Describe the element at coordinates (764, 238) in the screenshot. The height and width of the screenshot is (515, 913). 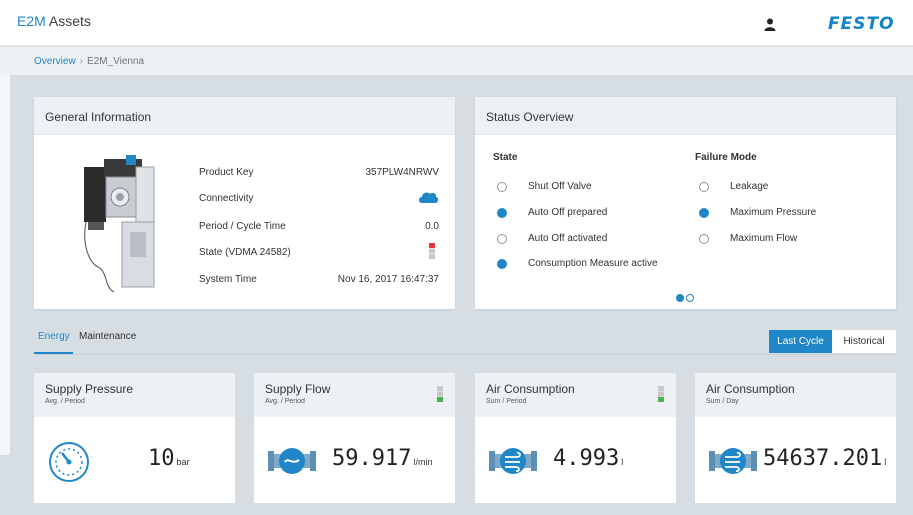
I see `failure-item-label: Maximum Flow` at that location.